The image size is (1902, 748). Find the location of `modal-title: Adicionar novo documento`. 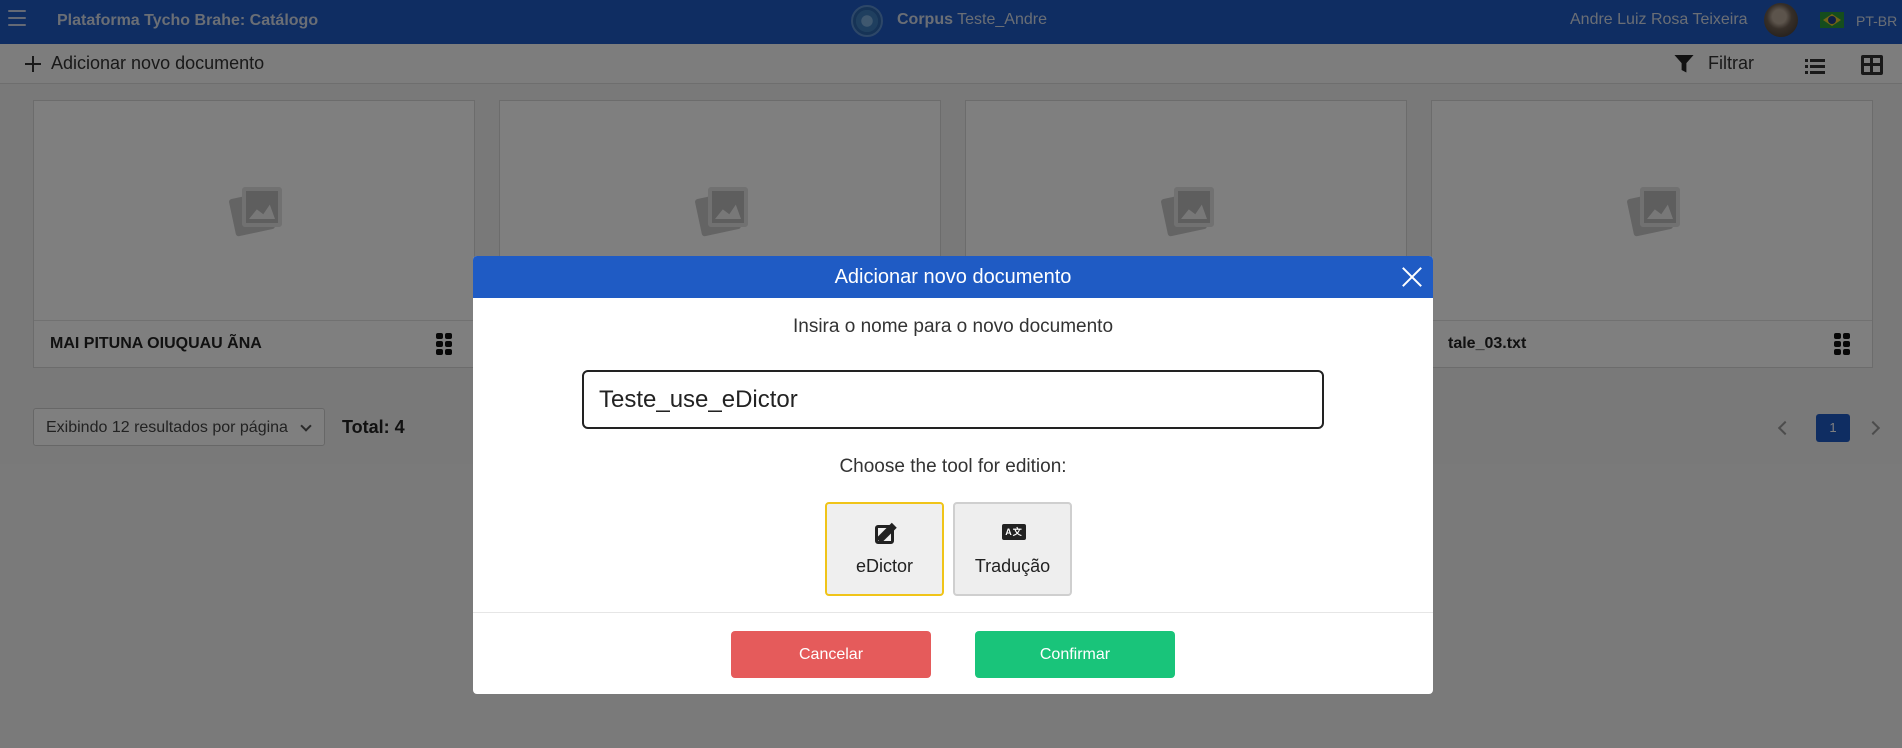

modal-title: Adicionar novo documento is located at coordinates (953, 277).